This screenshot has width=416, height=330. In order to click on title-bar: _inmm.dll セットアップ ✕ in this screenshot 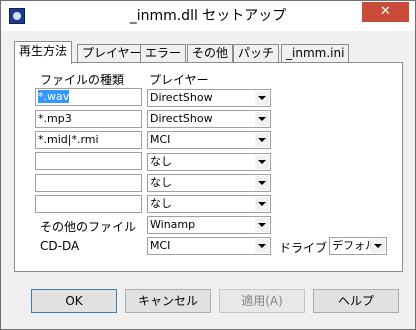, I will do `click(208, 16)`.